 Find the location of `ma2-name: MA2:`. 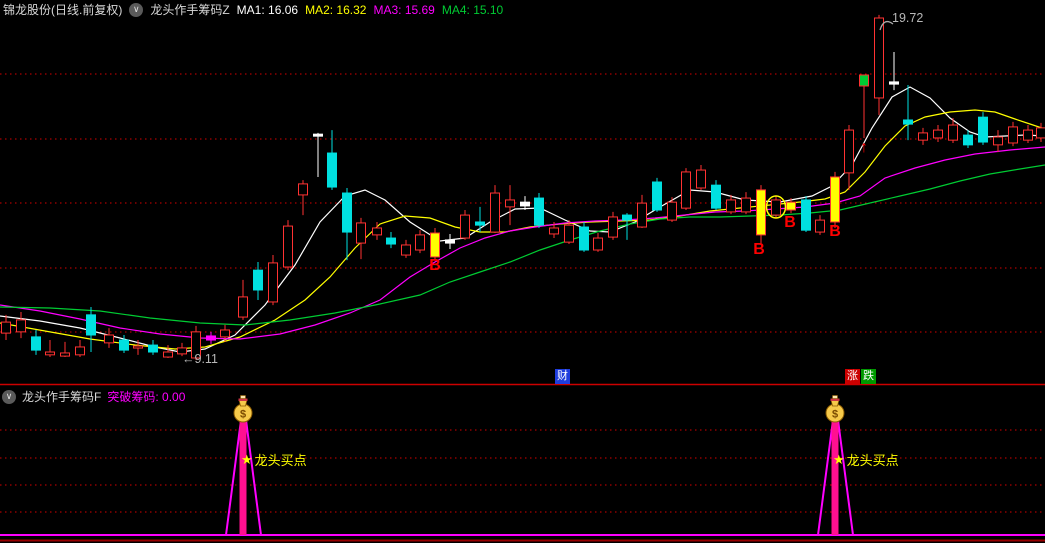

ma2-name: MA2: is located at coordinates (319, 9).